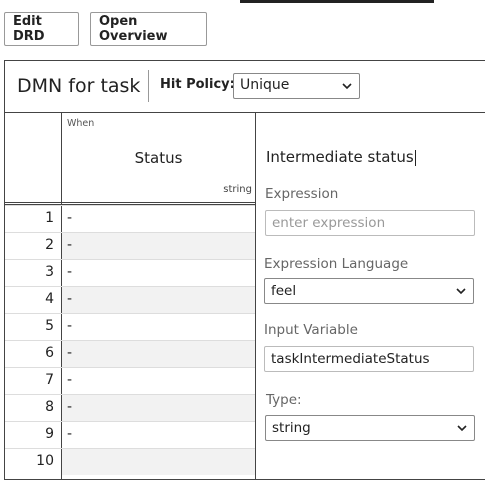  What do you see at coordinates (81, 123) in the screenshot?
I see `clause-label: When` at bounding box center [81, 123].